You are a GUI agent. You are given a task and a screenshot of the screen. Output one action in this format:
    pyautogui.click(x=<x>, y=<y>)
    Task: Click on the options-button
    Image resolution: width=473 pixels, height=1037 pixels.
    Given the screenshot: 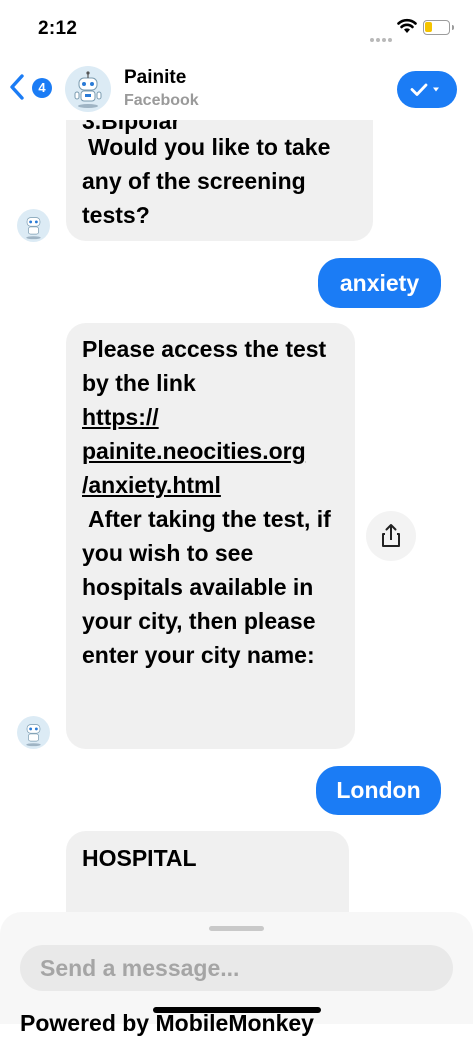 What is the action you would take?
    pyautogui.click(x=427, y=89)
    